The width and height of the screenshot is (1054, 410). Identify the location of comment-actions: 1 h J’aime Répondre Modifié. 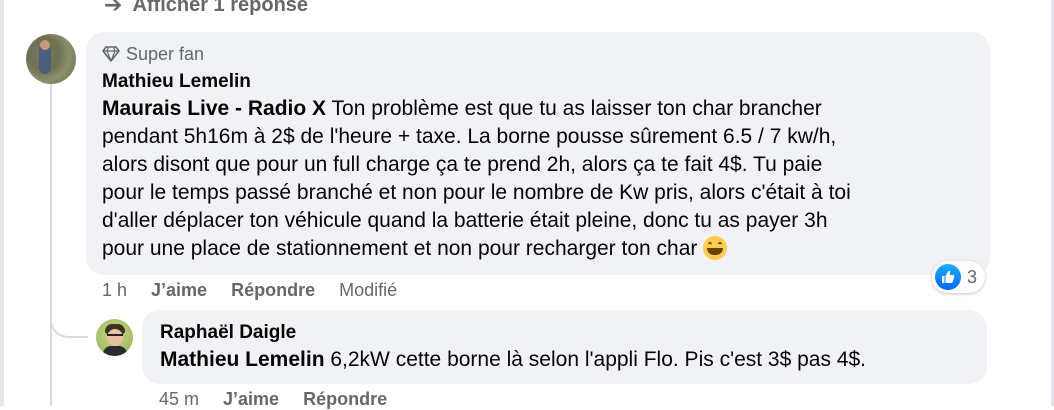
(249, 290).